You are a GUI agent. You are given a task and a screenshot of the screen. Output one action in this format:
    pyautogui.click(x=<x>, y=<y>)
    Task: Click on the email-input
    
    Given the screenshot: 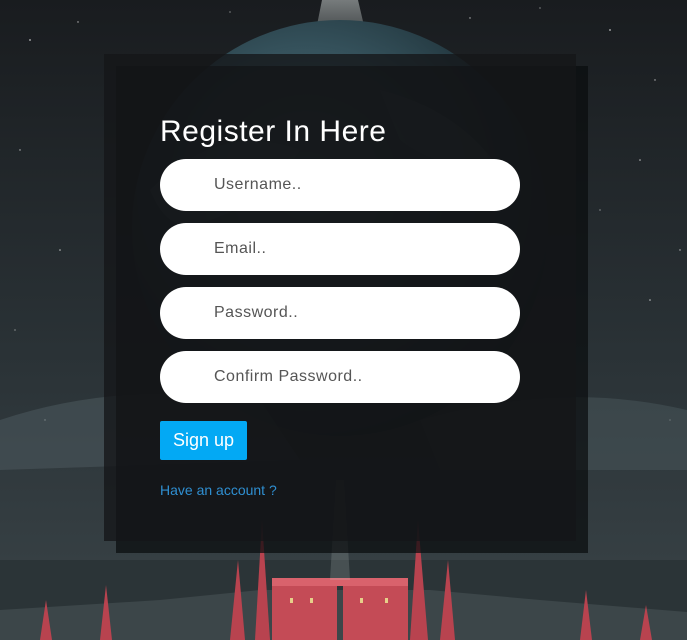 What is the action you would take?
    pyautogui.click(x=340, y=249)
    